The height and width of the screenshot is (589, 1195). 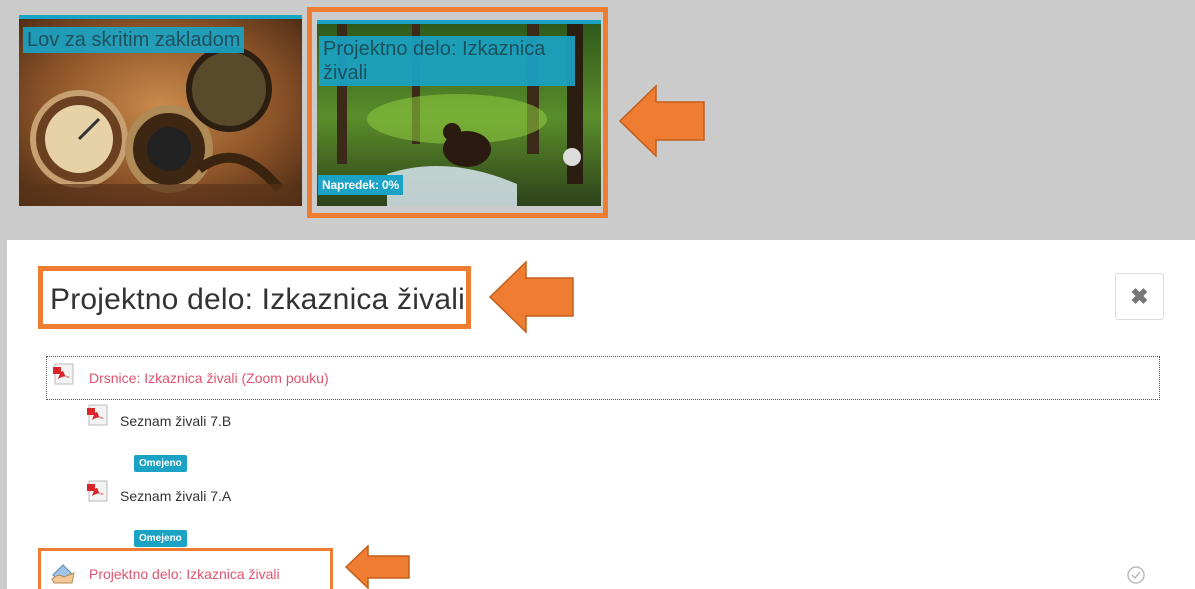 What do you see at coordinates (209, 378) in the screenshot?
I see `activity-link: Drsnice: Izkaznica živali (Zoom pouku)` at bounding box center [209, 378].